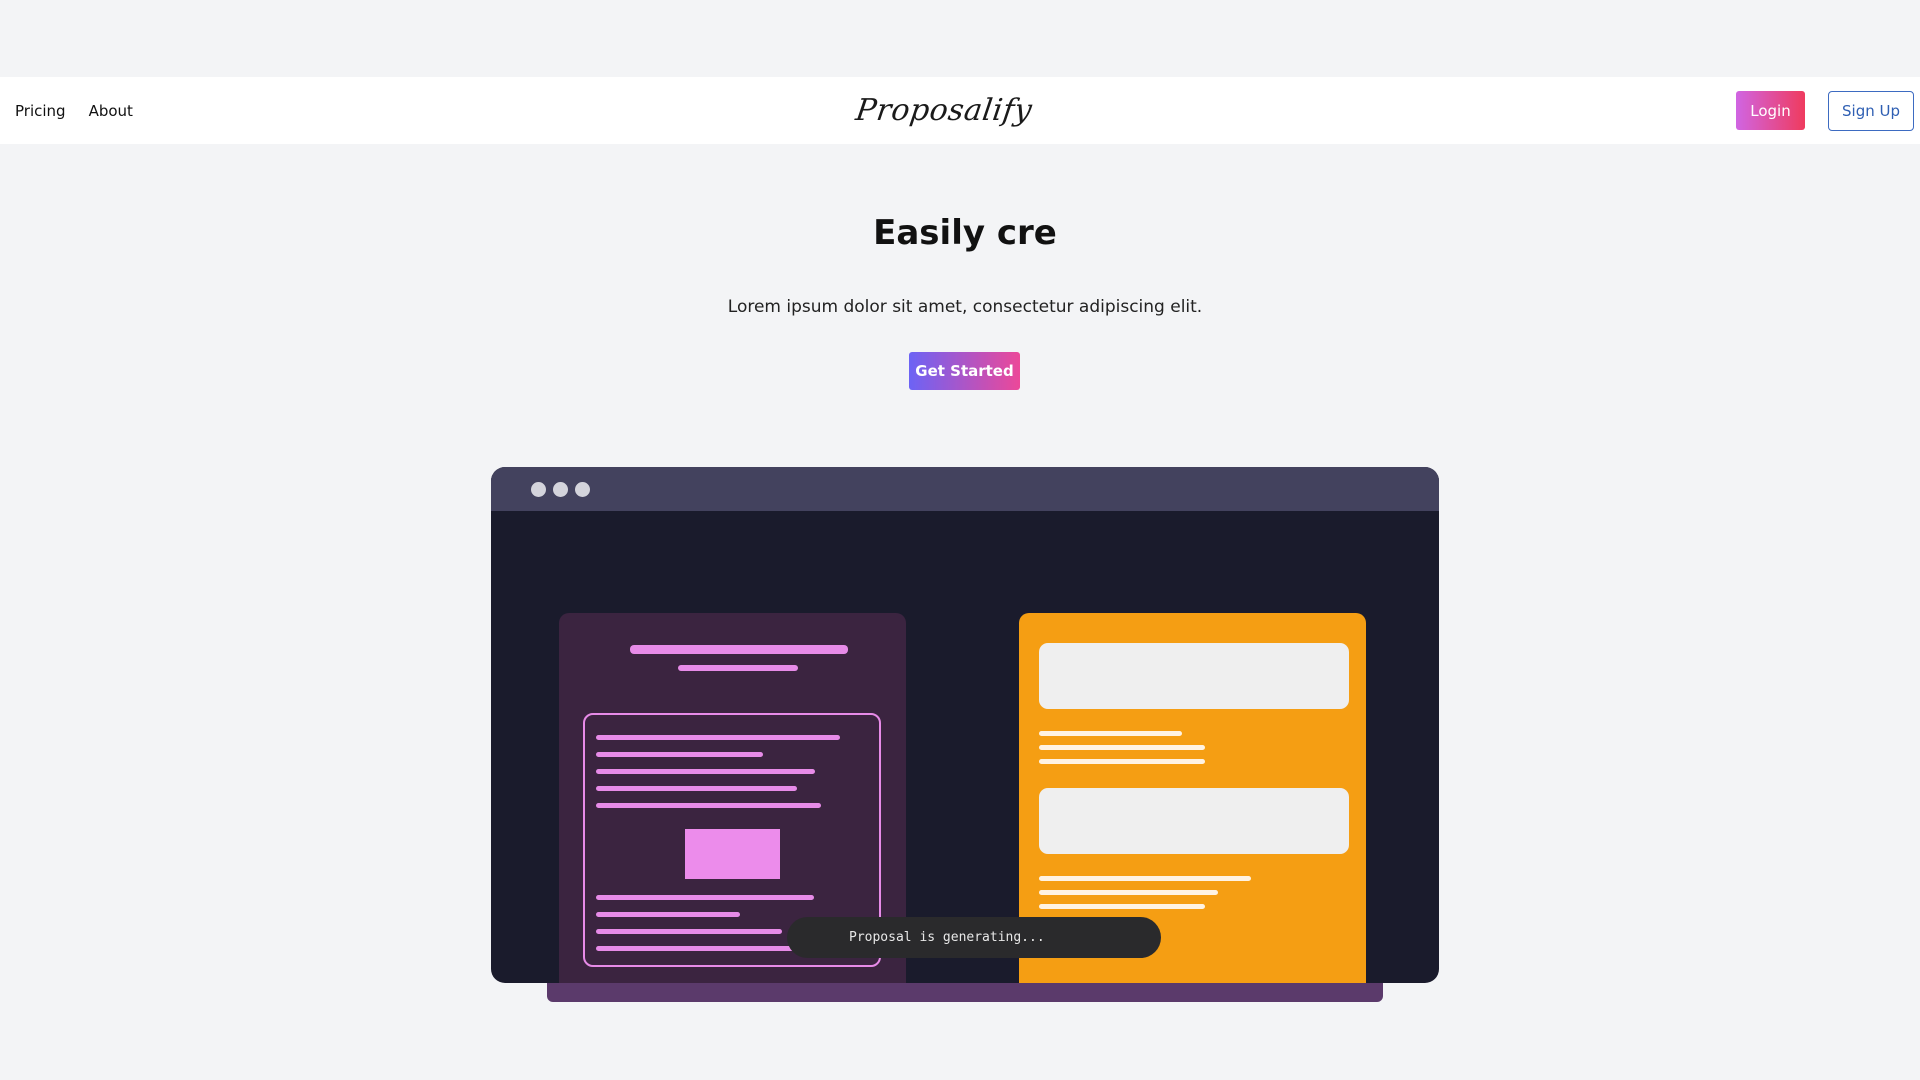  Describe the element at coordinates (111, 111) in the screenshot. I see `nav-link-about: About` at that location.